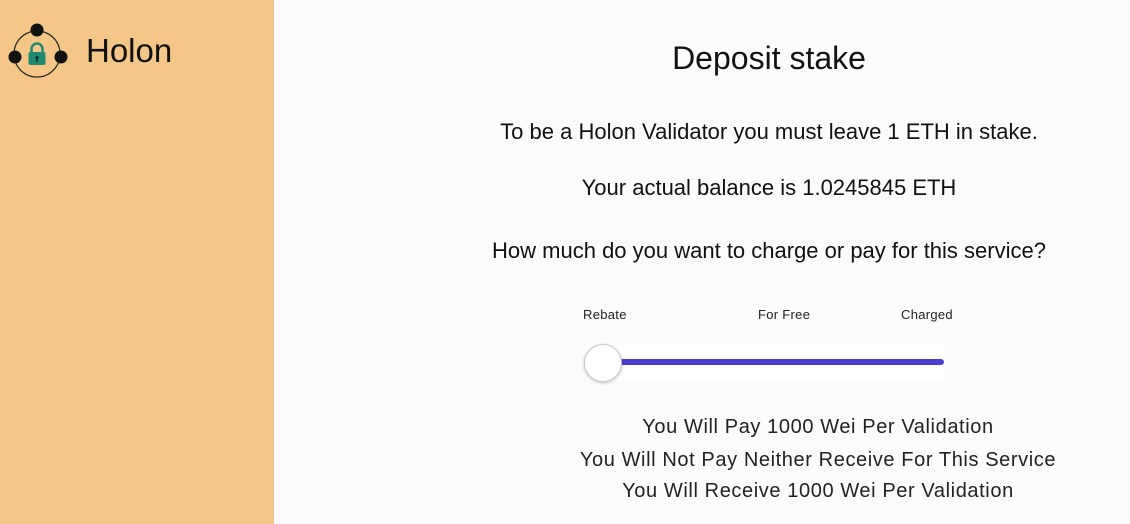 This screenshot has width=1130, height=524. Describe the element at coordinates (818, 491) in the screenshot. I see `receive-message: You Will Receive 1000 Wei Per Validation` at that location.